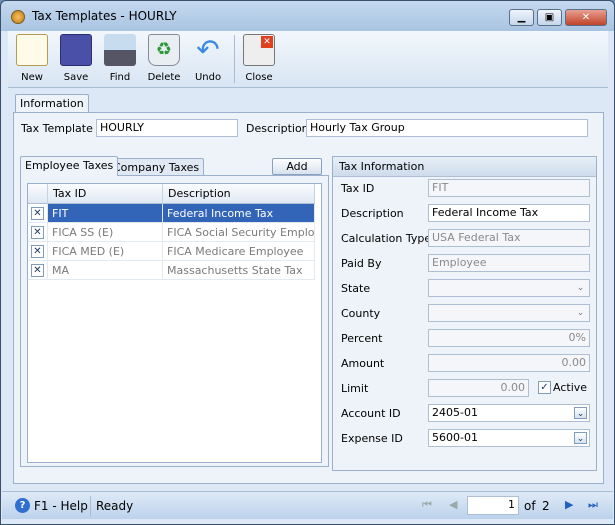 Image resolution: width=615 pixels, height=525 pixels. Describe the element at coordinates (509, 338) in the screenshot. I see `percent-input: 0%` at that location.